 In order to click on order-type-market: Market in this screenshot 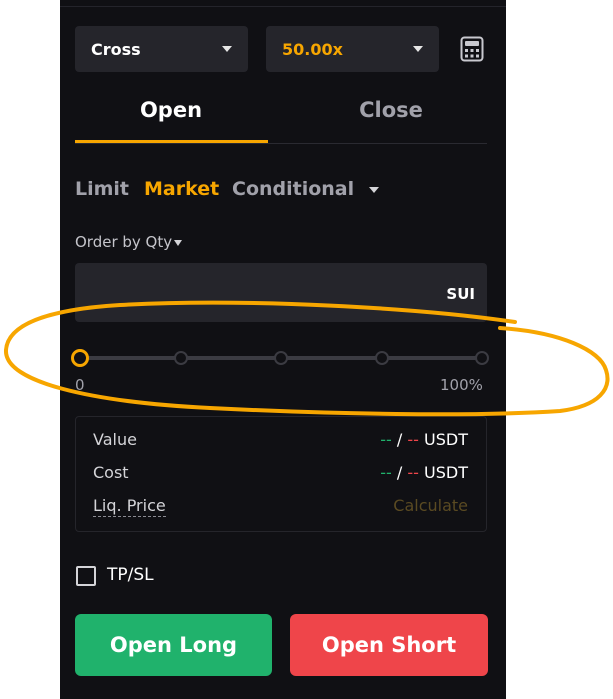, I will do `click(181, 189)`.